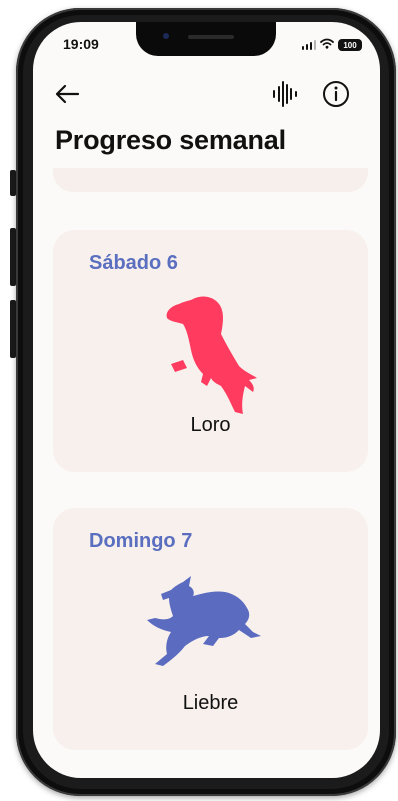 Image resolution: width=398 pixels, height=801 pixels. Describe the element at coordinates (204, 621) in the screenshot. I see `hare-icon` at that location.